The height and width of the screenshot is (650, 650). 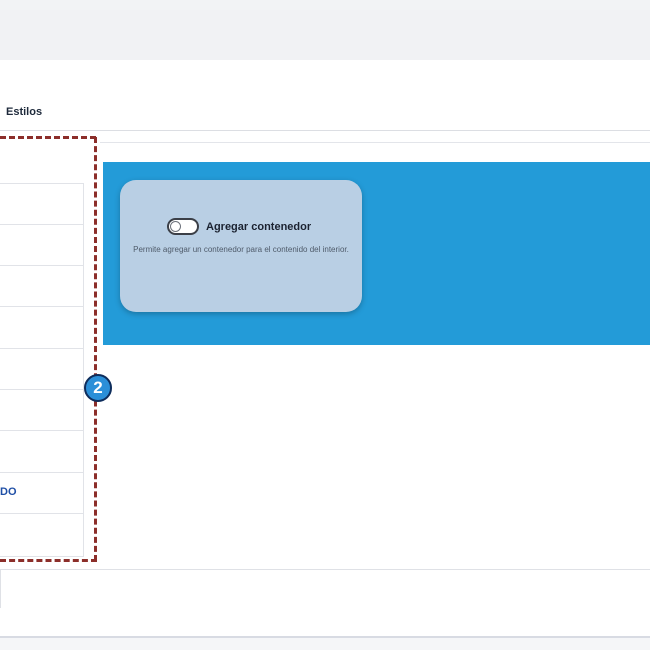 I want to click on callout-border-bottom, so click(x=48, y=560).